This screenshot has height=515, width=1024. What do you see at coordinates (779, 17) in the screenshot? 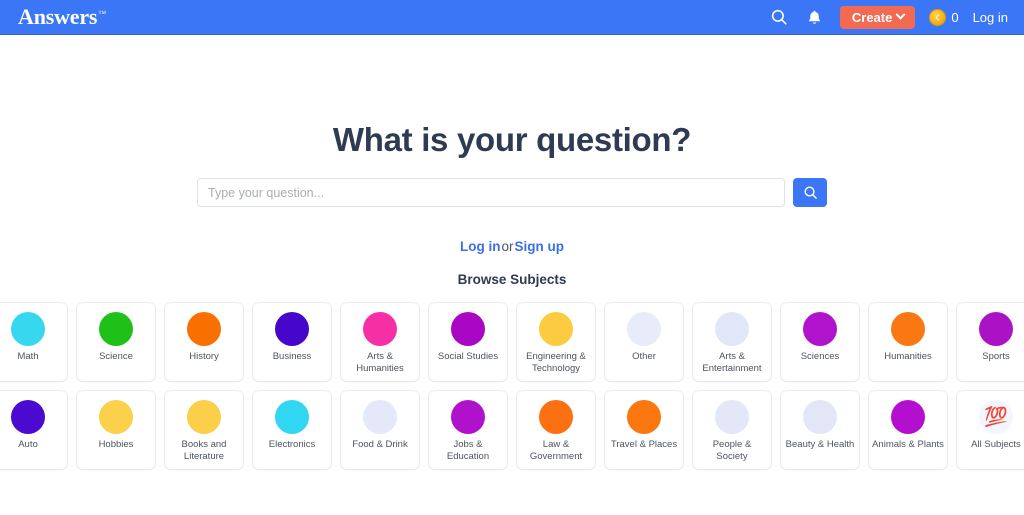
I see `search-icon` at bounding box center [779, 17].